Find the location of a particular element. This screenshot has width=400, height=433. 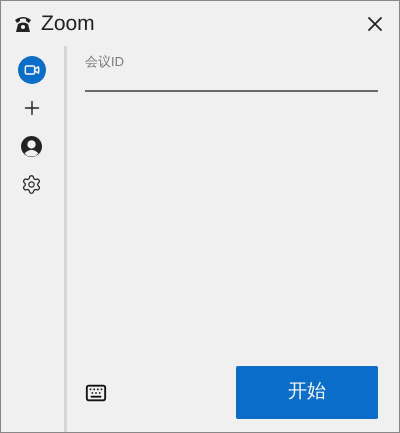

start-button: 开始 is located at coordinates (307, 392).